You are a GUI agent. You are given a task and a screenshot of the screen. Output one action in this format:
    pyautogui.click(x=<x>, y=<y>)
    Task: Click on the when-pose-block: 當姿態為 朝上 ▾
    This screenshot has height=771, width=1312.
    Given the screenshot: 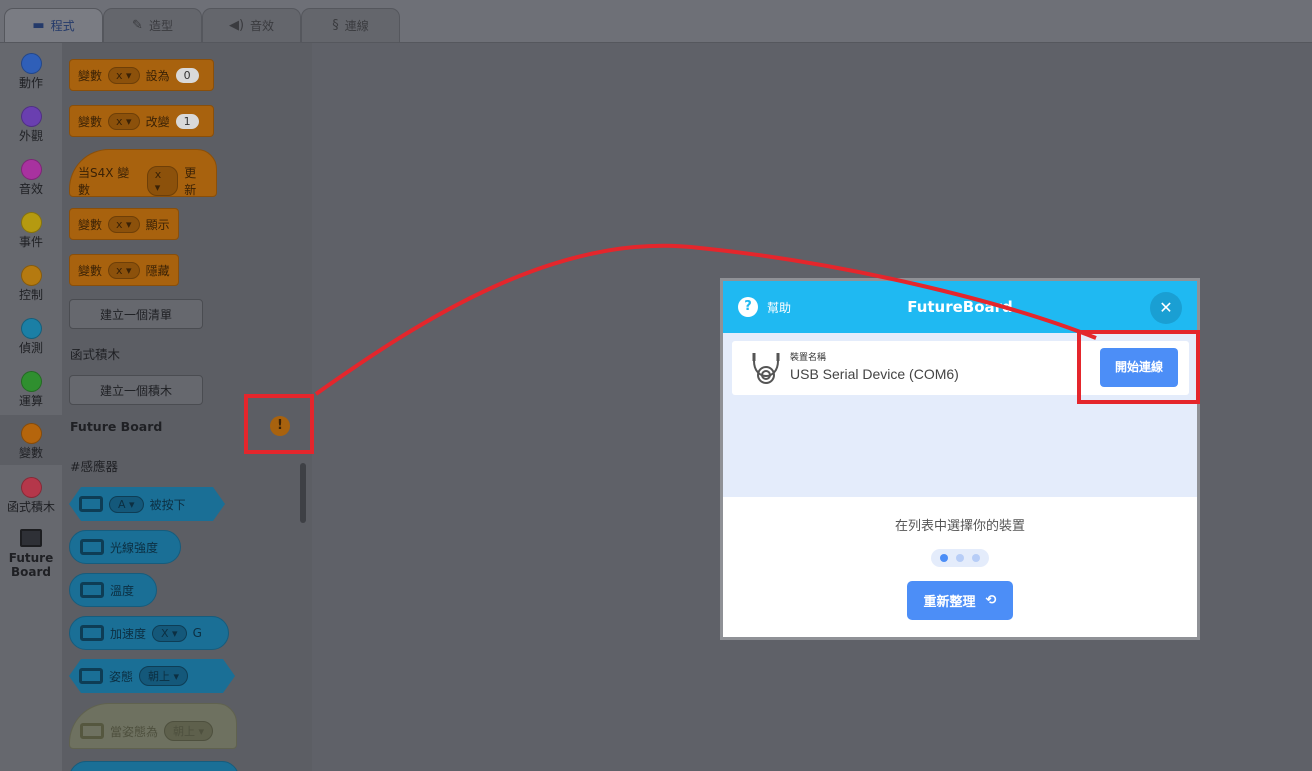 What is the action you would take?
    pyautogui.click(x=153, y=726)
    